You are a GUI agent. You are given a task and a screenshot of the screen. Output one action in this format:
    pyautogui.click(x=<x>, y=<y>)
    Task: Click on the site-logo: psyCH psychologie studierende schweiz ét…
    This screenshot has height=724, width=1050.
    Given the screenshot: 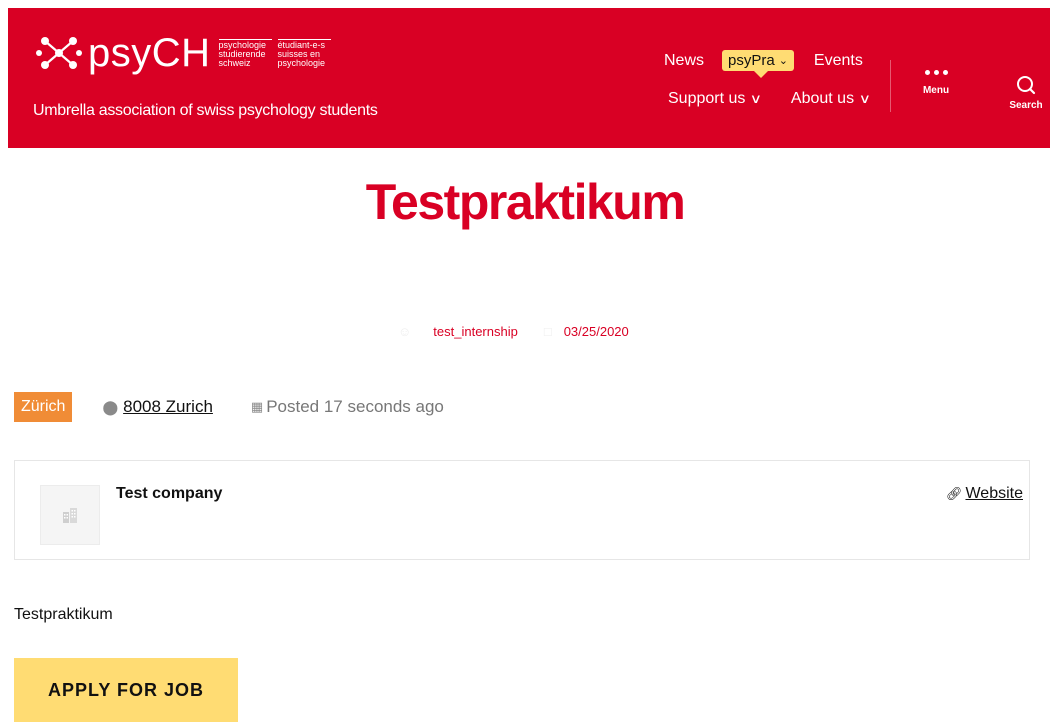 What is the action you would take?
    pyautogui.click(x=183, y=53)
    